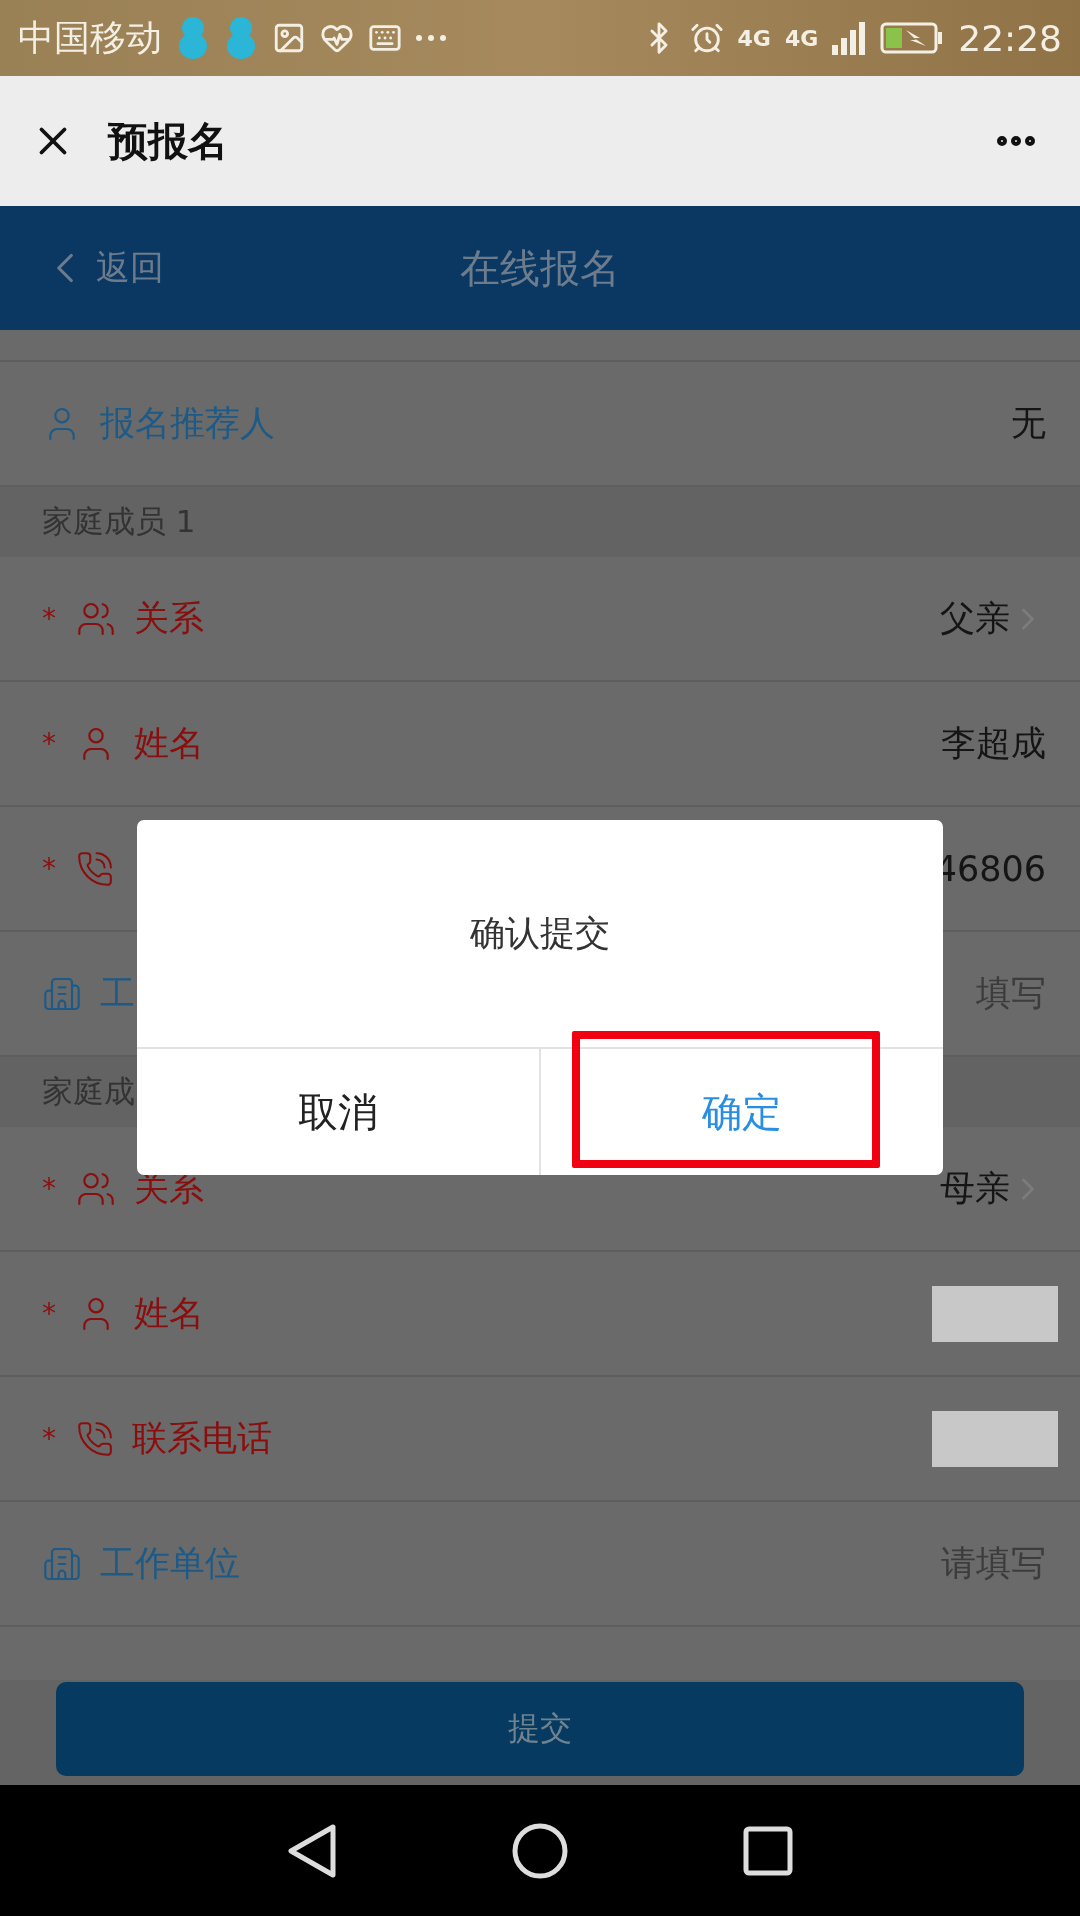 This screenshot has height=1916, width=1080. I want to click on cancel-button: 取消, so click(338, 1112).